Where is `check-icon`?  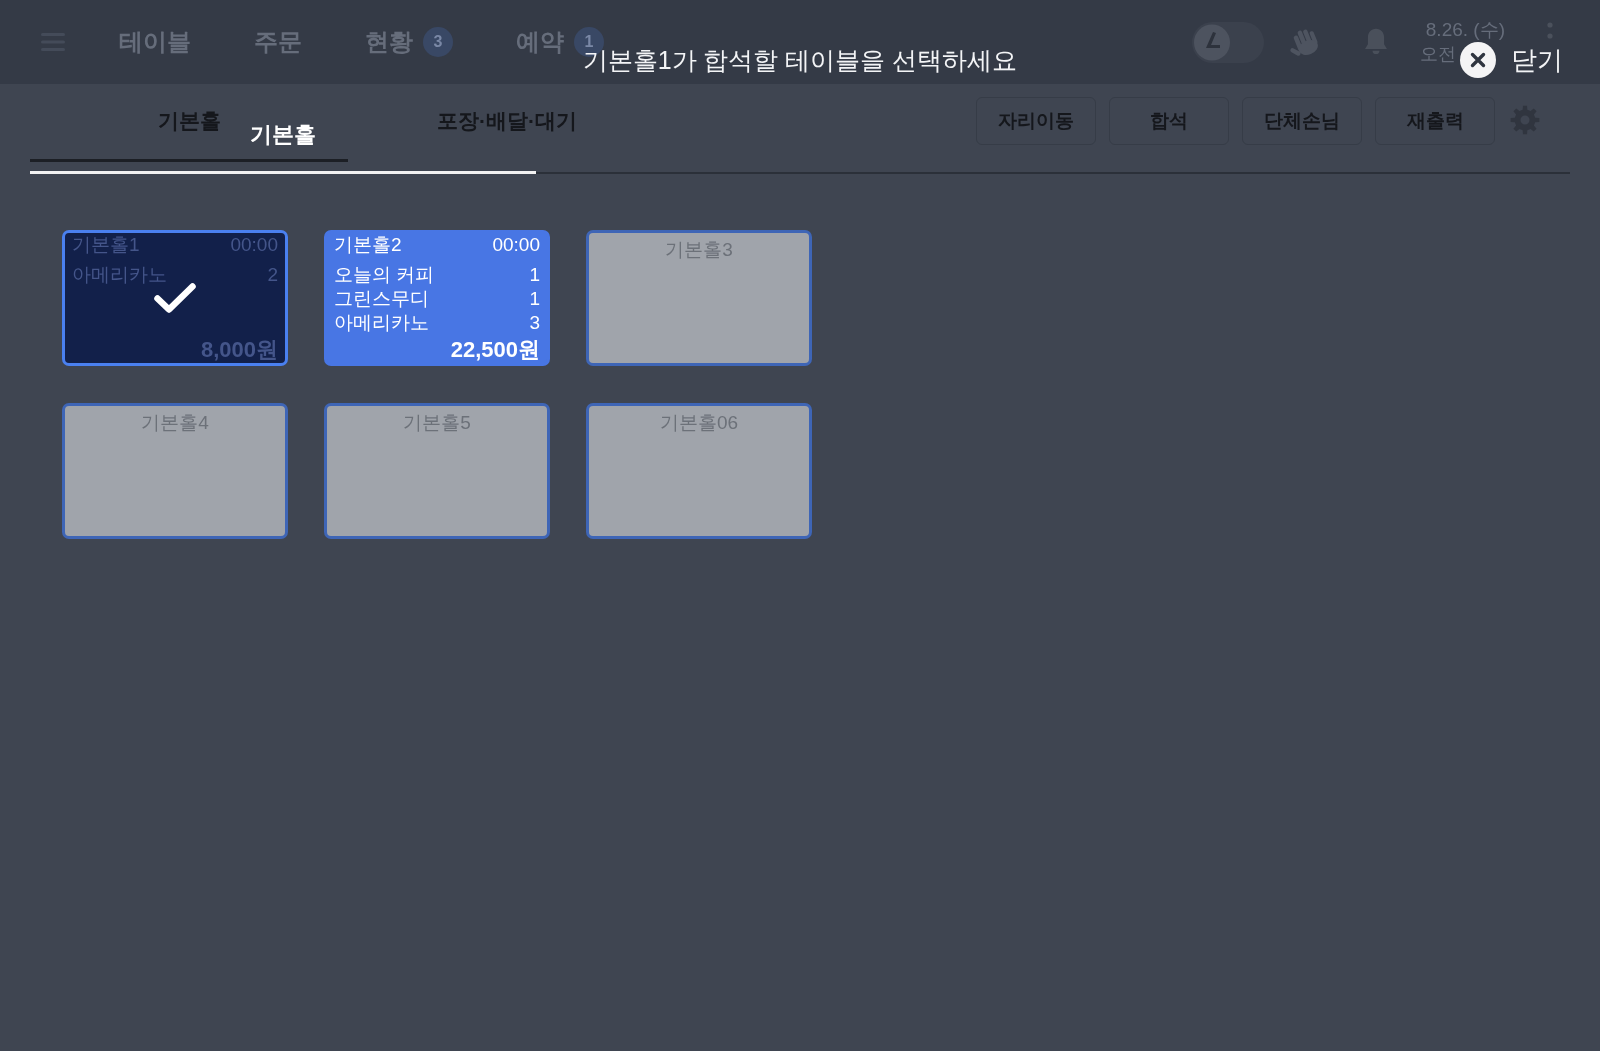 check-icon is located at coordinates (175, 298).